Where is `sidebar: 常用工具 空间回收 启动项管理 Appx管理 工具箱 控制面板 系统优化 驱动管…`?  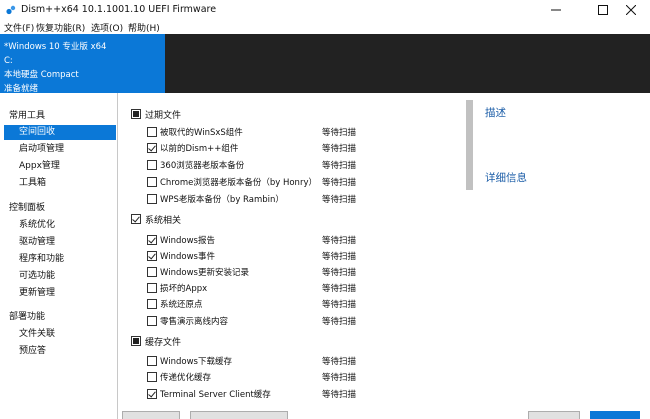 sidebar: 常用工具 空间回收 启动项管理 Appx管理 工具箱 控制面板 系统优化 驱动管… is located at coordinates (59, 256).